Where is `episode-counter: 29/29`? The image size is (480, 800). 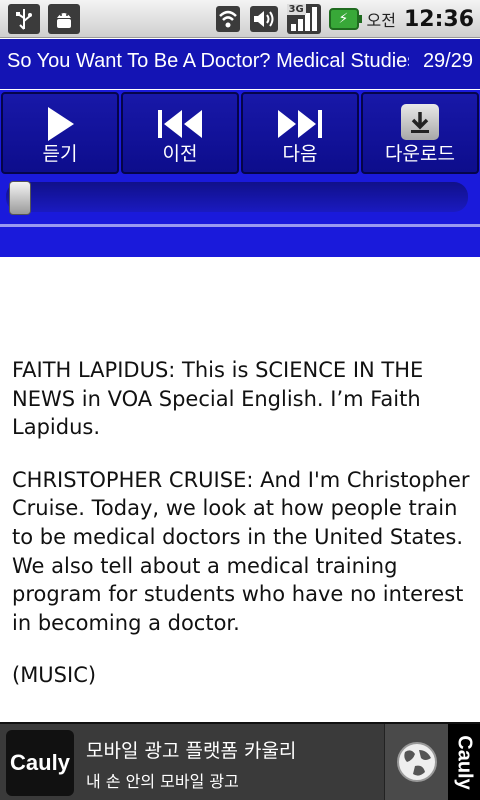 episode-counter: 29/29 is located at coordinates (447, 61).